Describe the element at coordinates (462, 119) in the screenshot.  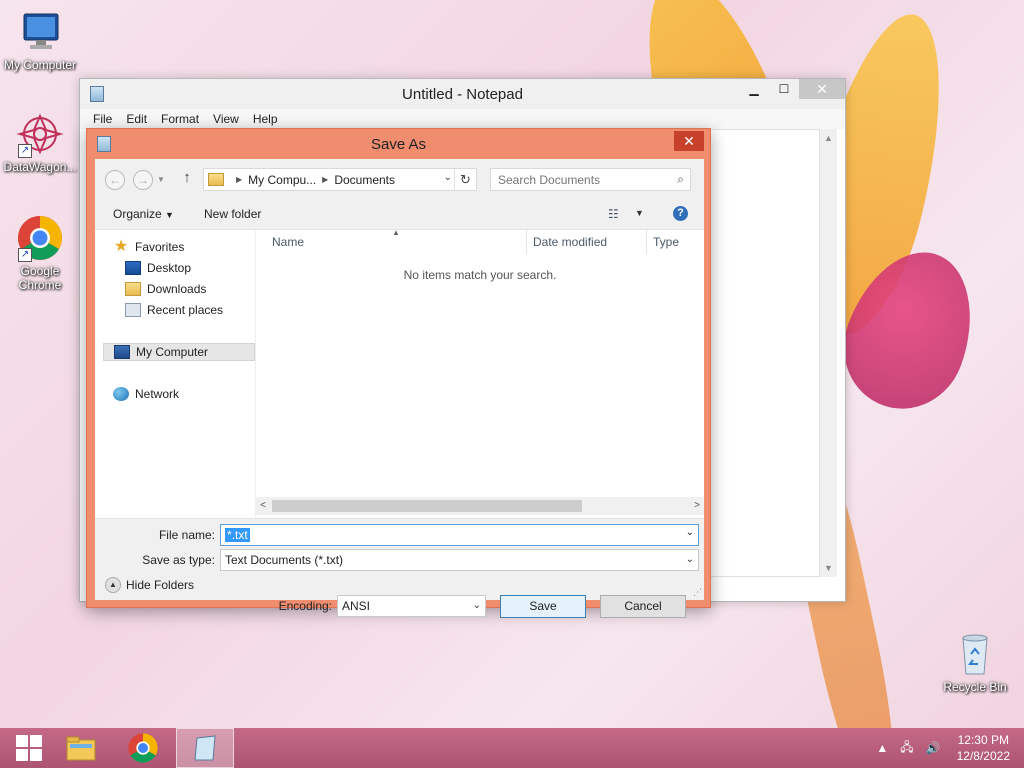
I see `notepad-menubar: File Edit Format View Help` at that location.